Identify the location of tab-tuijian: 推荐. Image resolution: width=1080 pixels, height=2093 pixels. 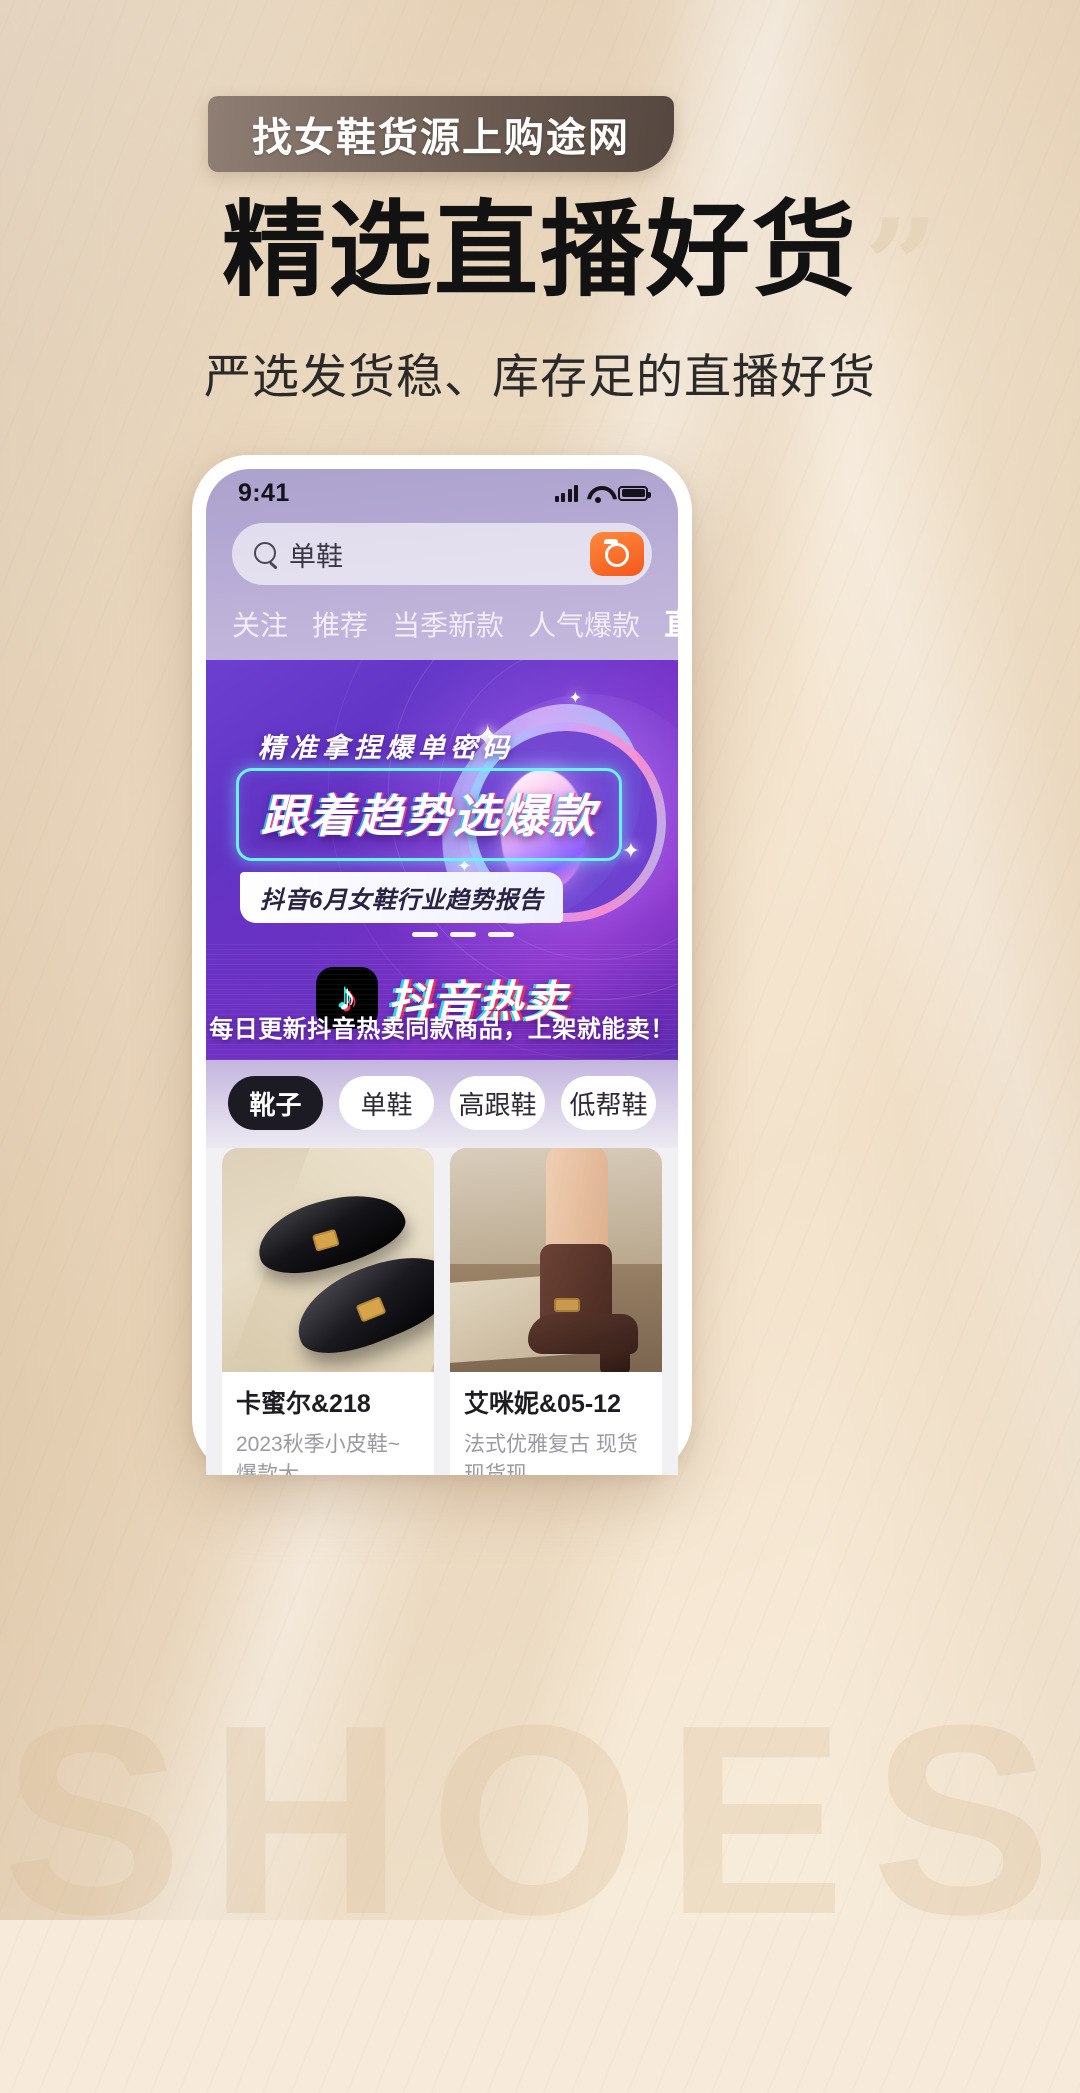
(340, 627).